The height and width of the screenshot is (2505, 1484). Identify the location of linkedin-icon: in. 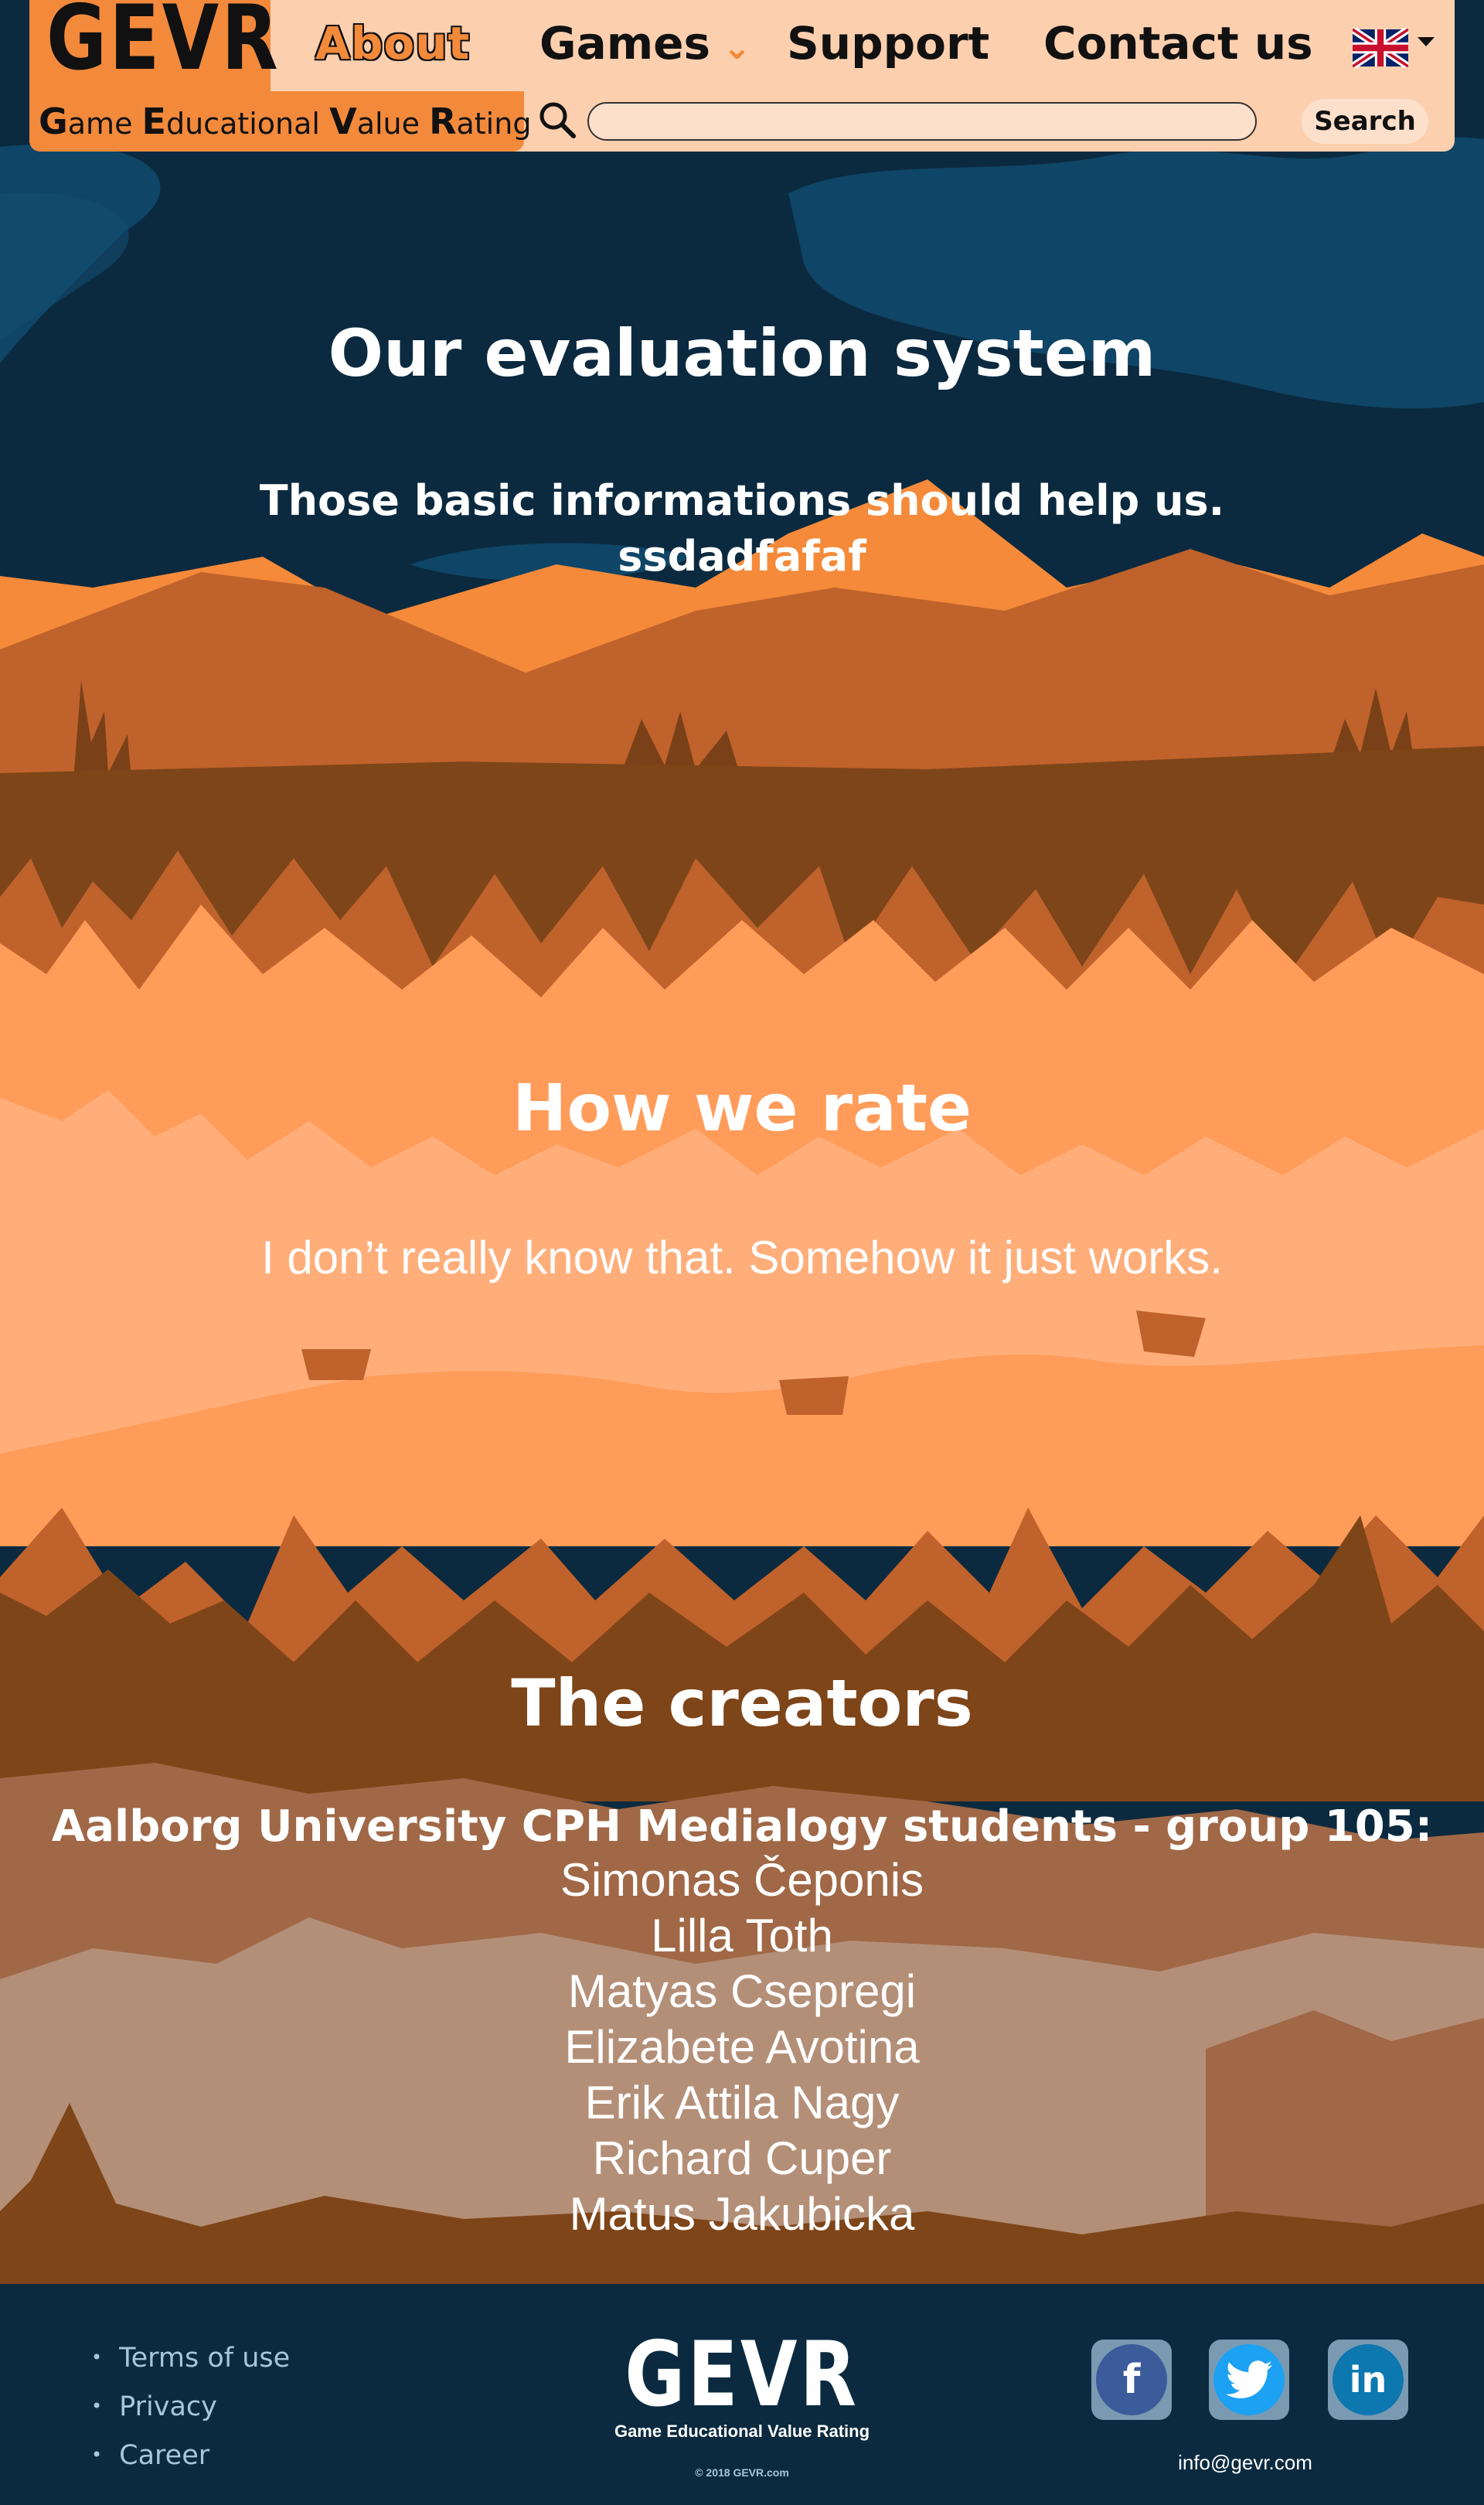
(1368, 2379).